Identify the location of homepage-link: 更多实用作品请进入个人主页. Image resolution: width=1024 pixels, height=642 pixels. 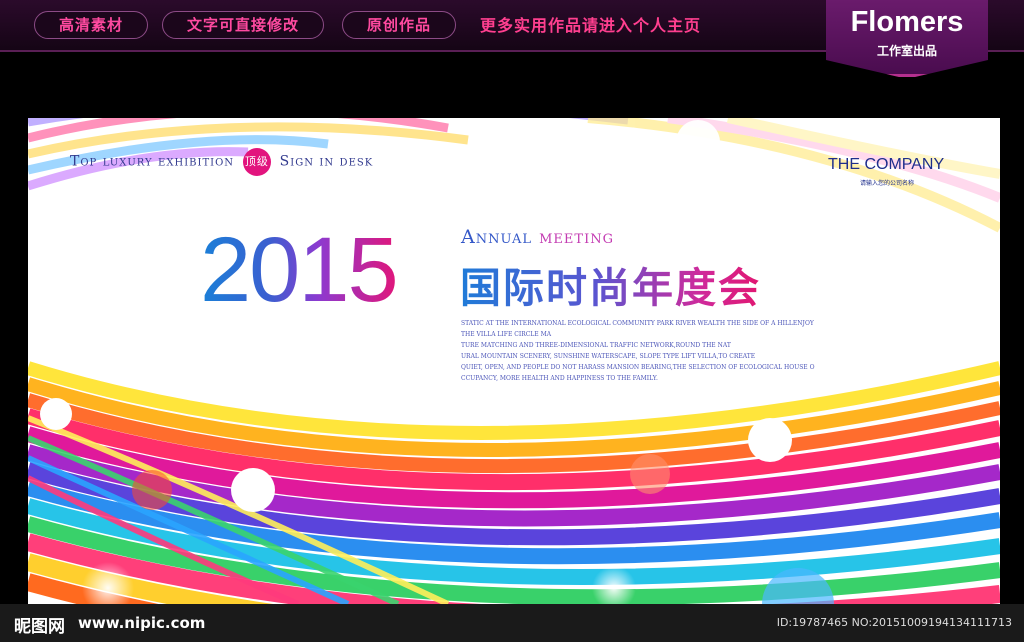
(590, 24).